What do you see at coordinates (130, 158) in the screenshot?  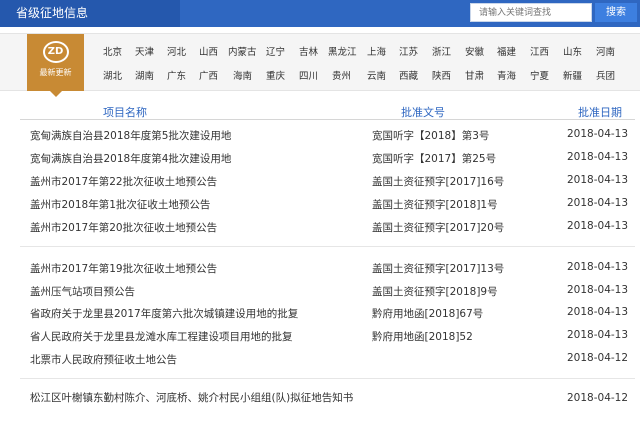 I see `row-project-name: 宽甸满族自治县2018年度第4批次建设用地` at bounding box center [130, 158].